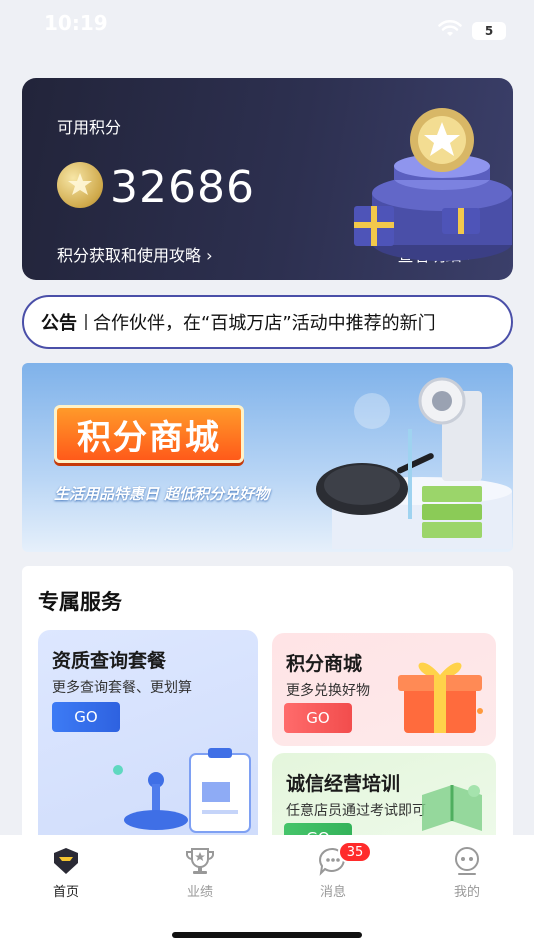 The width and height of the screenshot is (534, 950). Describe the element at coordinates (489, 31) in the screenshot. I see `battery-icon: 5` at that location.